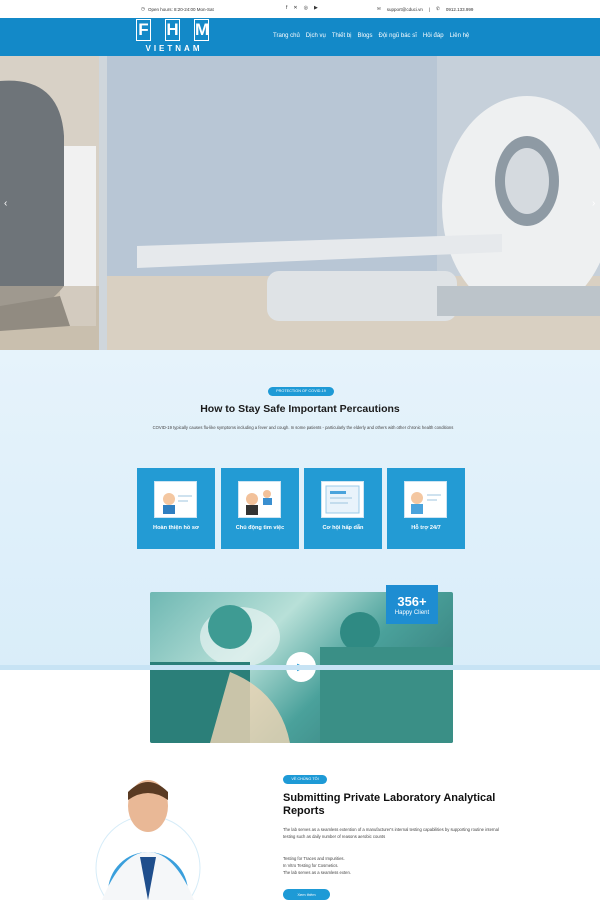 This screenshot has height=905, width=600. I want to click on facebook-icon: f, so click(286, 8).